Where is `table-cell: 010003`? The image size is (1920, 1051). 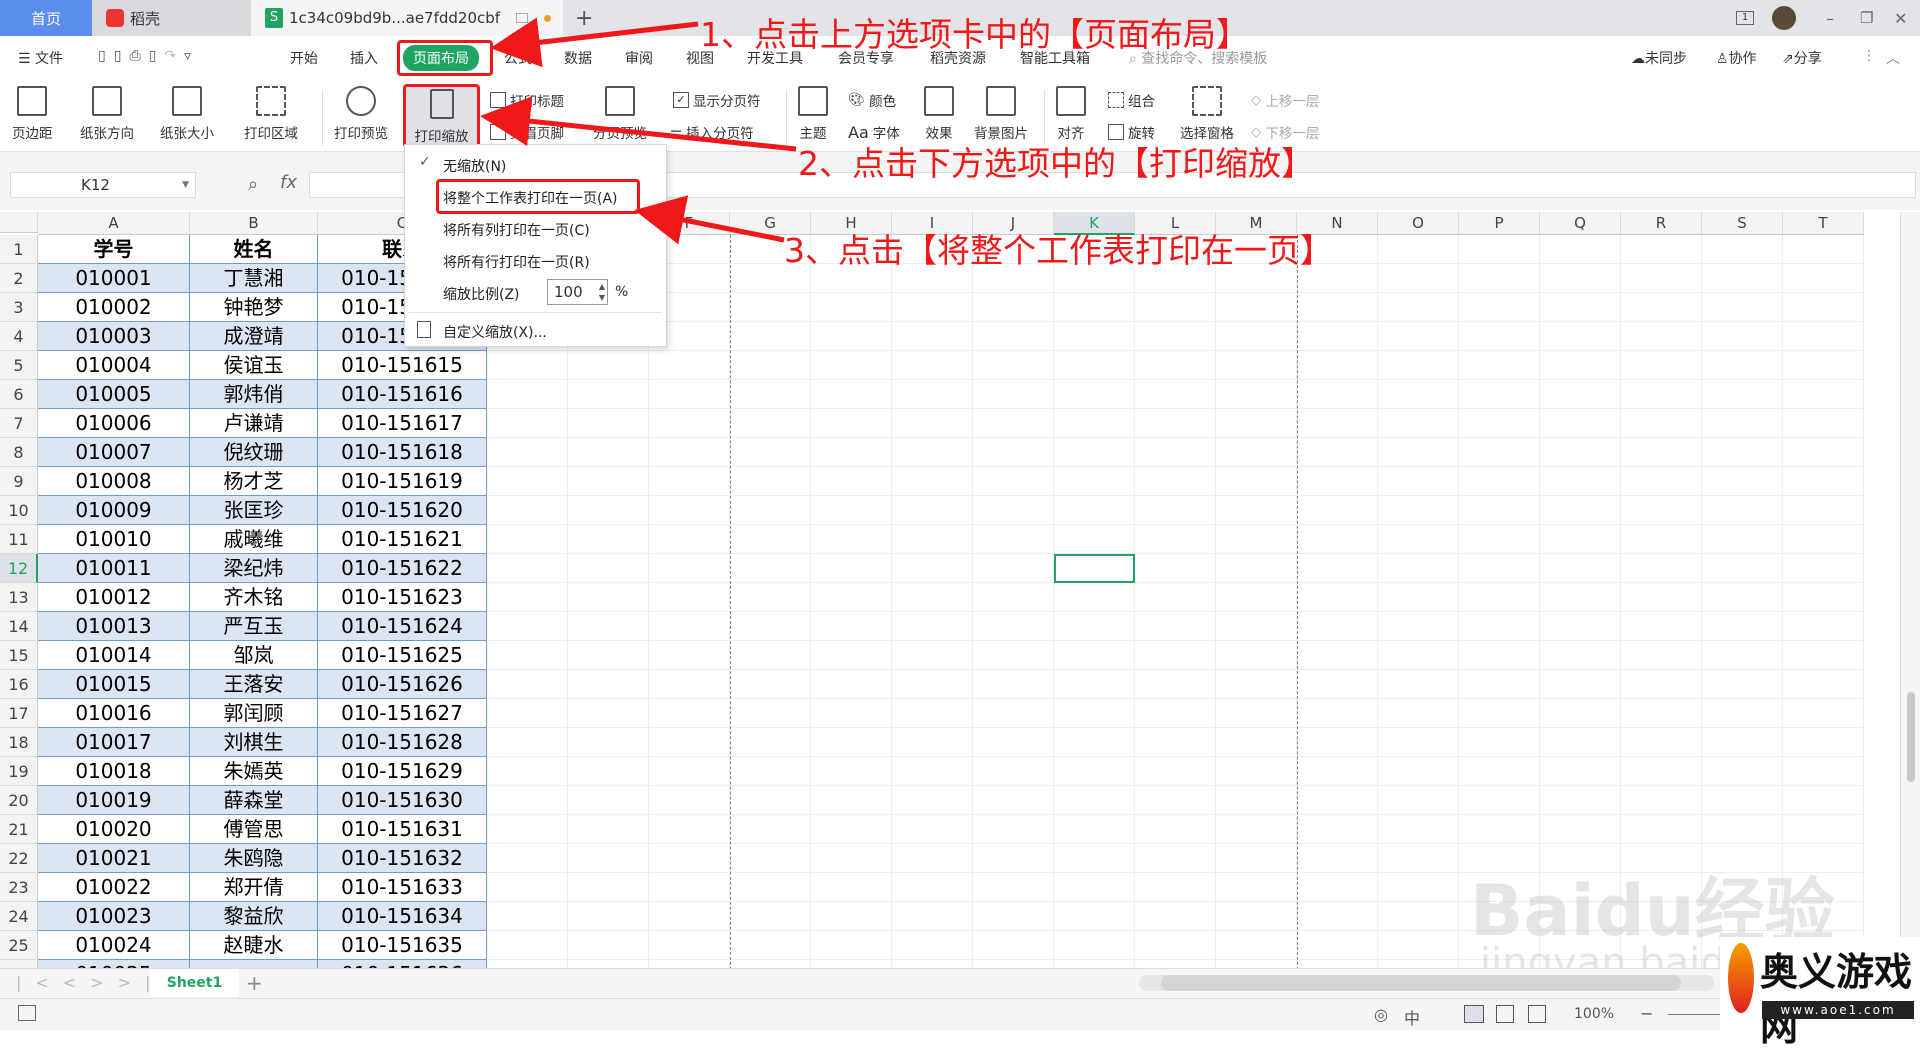 table-cell: 010003 is located at coordinates (114, 336).